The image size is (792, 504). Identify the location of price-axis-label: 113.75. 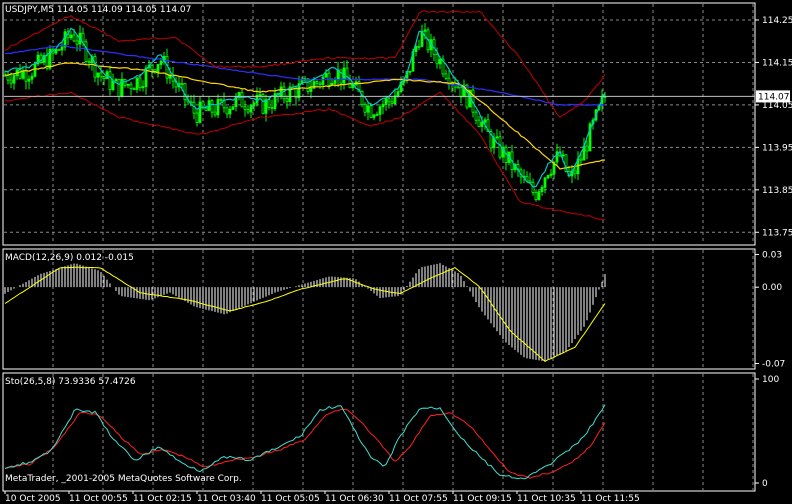
(777, 233).